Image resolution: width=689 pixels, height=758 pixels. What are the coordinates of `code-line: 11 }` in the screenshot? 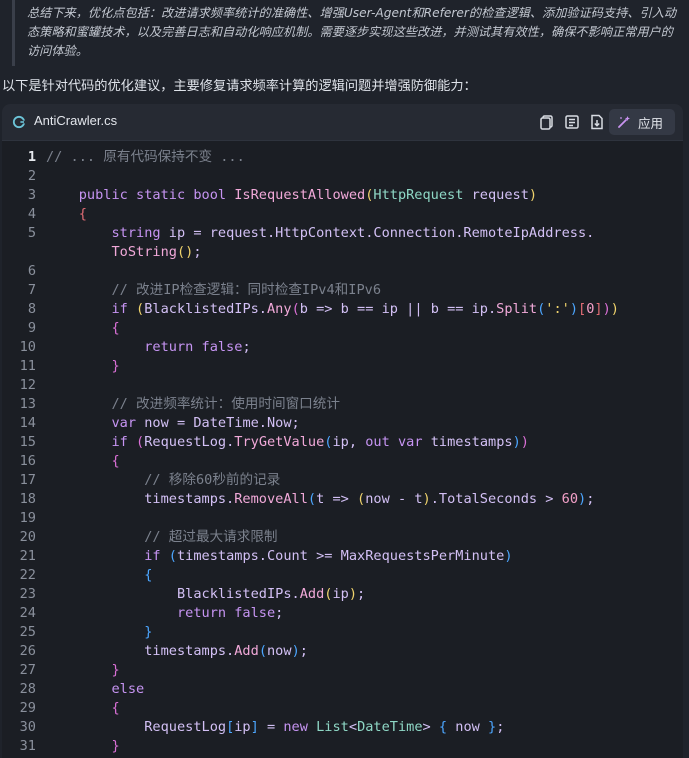 It's located at (342, 366).